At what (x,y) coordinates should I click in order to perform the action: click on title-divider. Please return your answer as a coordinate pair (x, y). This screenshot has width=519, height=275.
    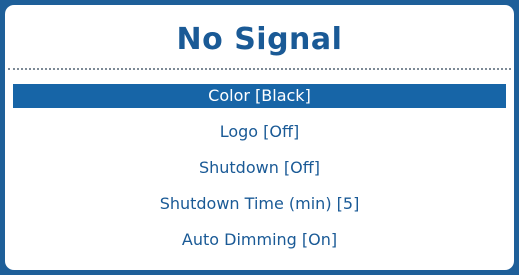
    Looking at the image, I should click on (259, 69).